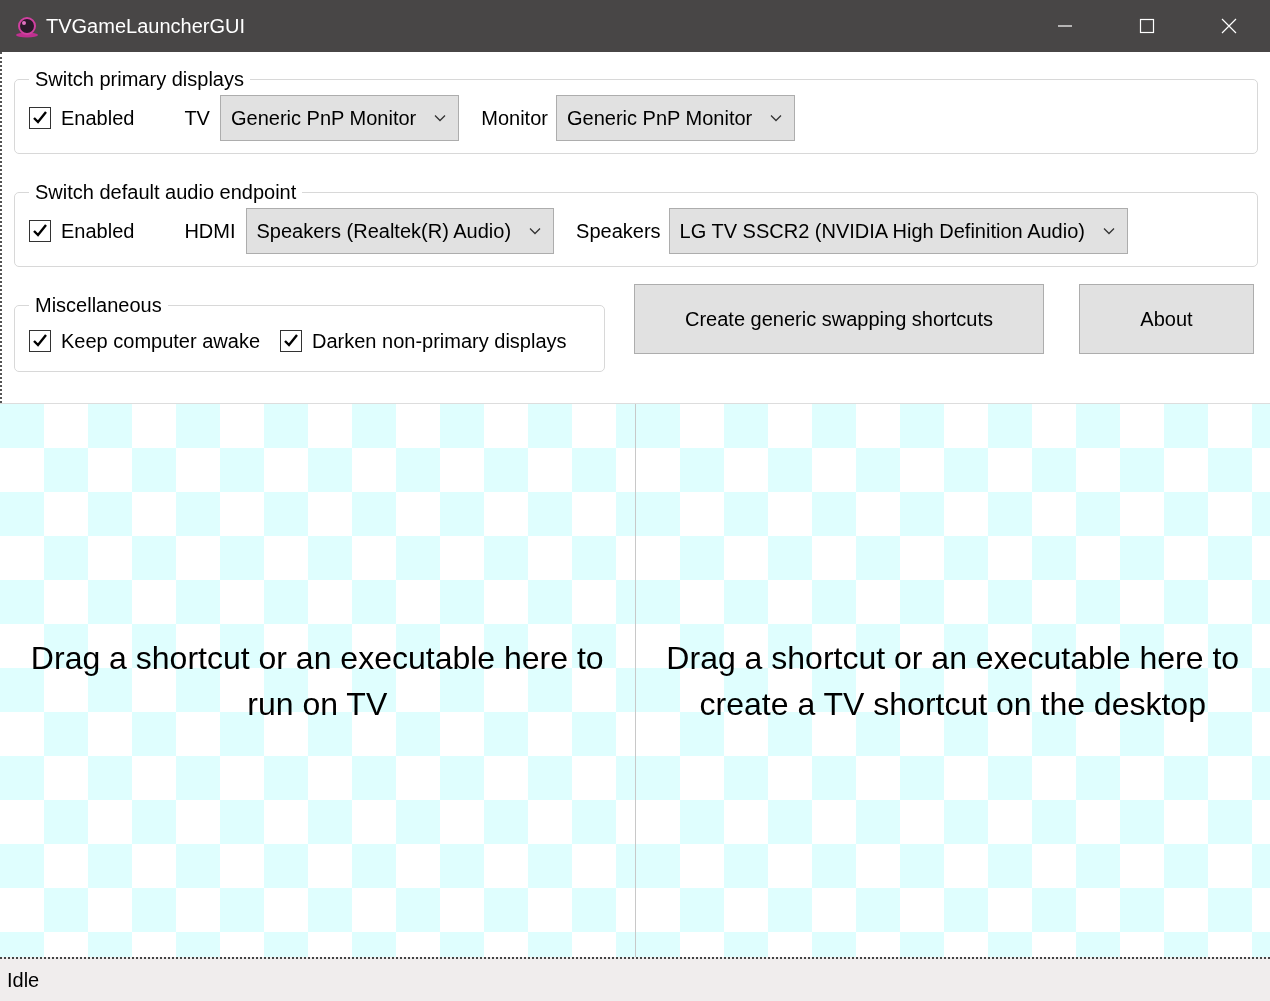  I want to click on option-checkbox: Keep computer awake, so click(144, 341).